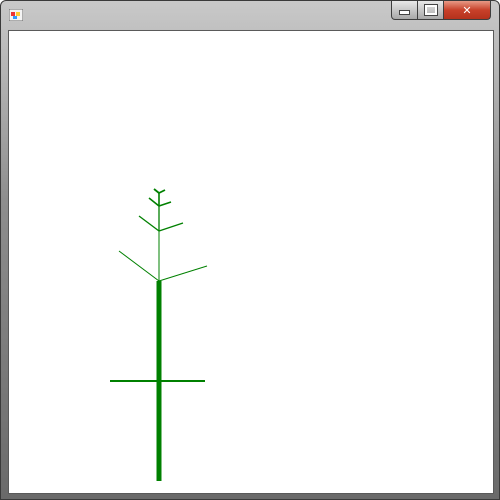 The height and width of the screenshot is (500, 500). What do you see at coordinates (250, 15) in the screenshot?
I see `title-bar: ✕` at bounding box center [250, 15].